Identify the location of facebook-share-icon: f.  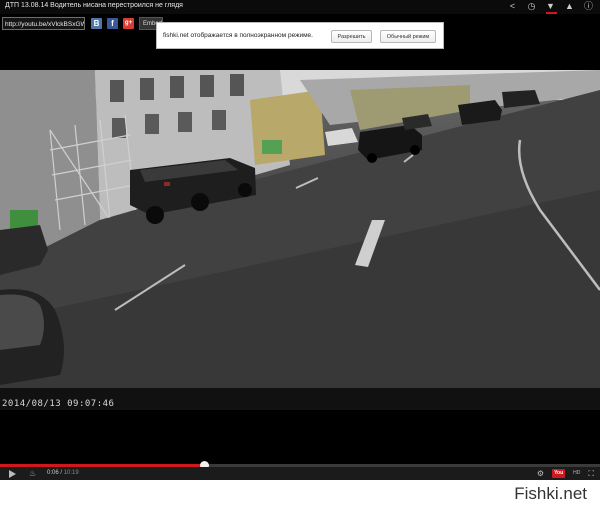
(112, 23).